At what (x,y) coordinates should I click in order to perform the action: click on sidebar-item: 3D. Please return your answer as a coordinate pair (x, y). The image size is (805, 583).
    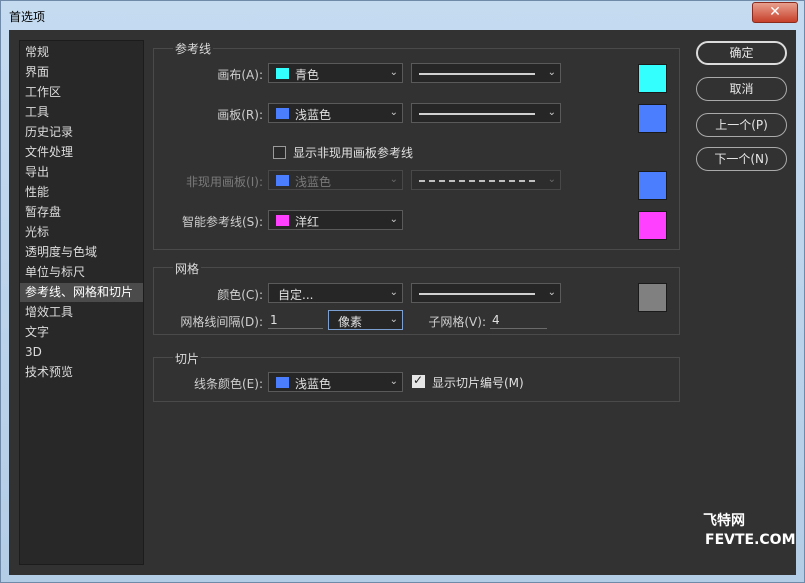
    Looking at the image, I should click on (81, 352).